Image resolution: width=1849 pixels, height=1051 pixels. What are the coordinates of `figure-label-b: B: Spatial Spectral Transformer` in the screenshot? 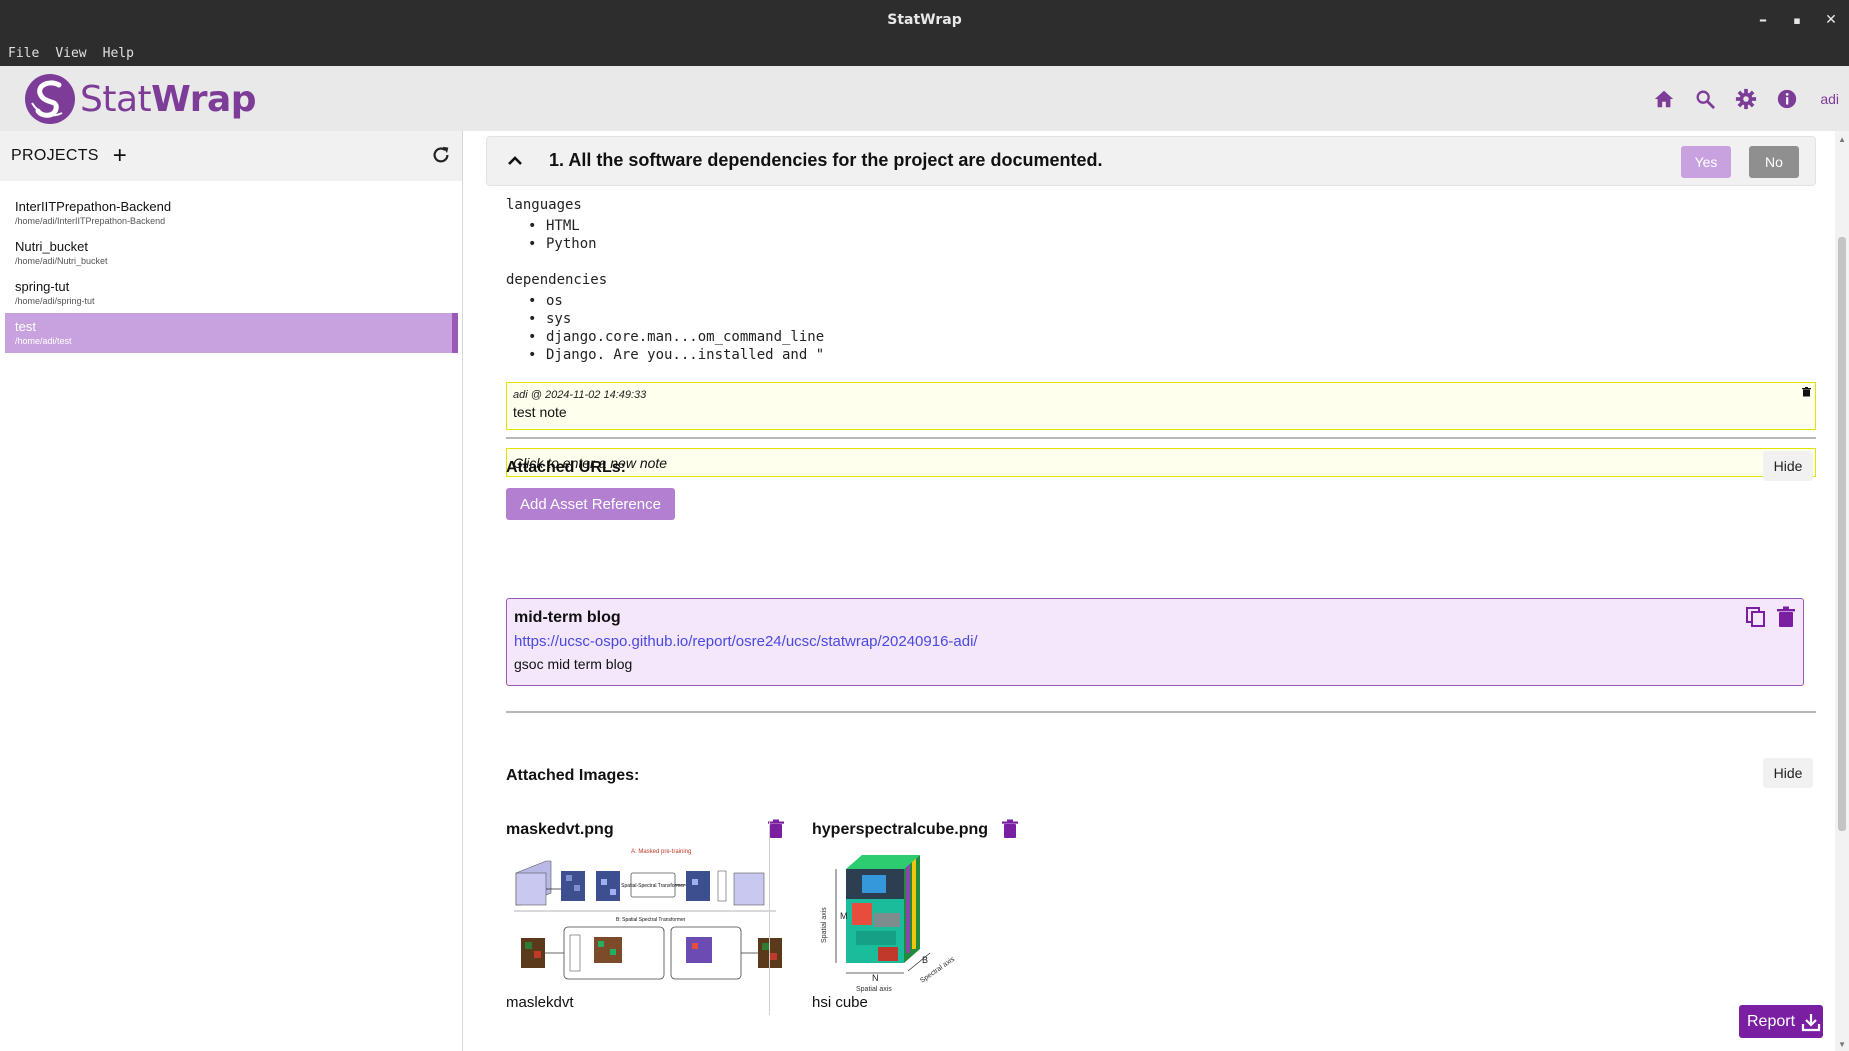 It's located at (651, 920).